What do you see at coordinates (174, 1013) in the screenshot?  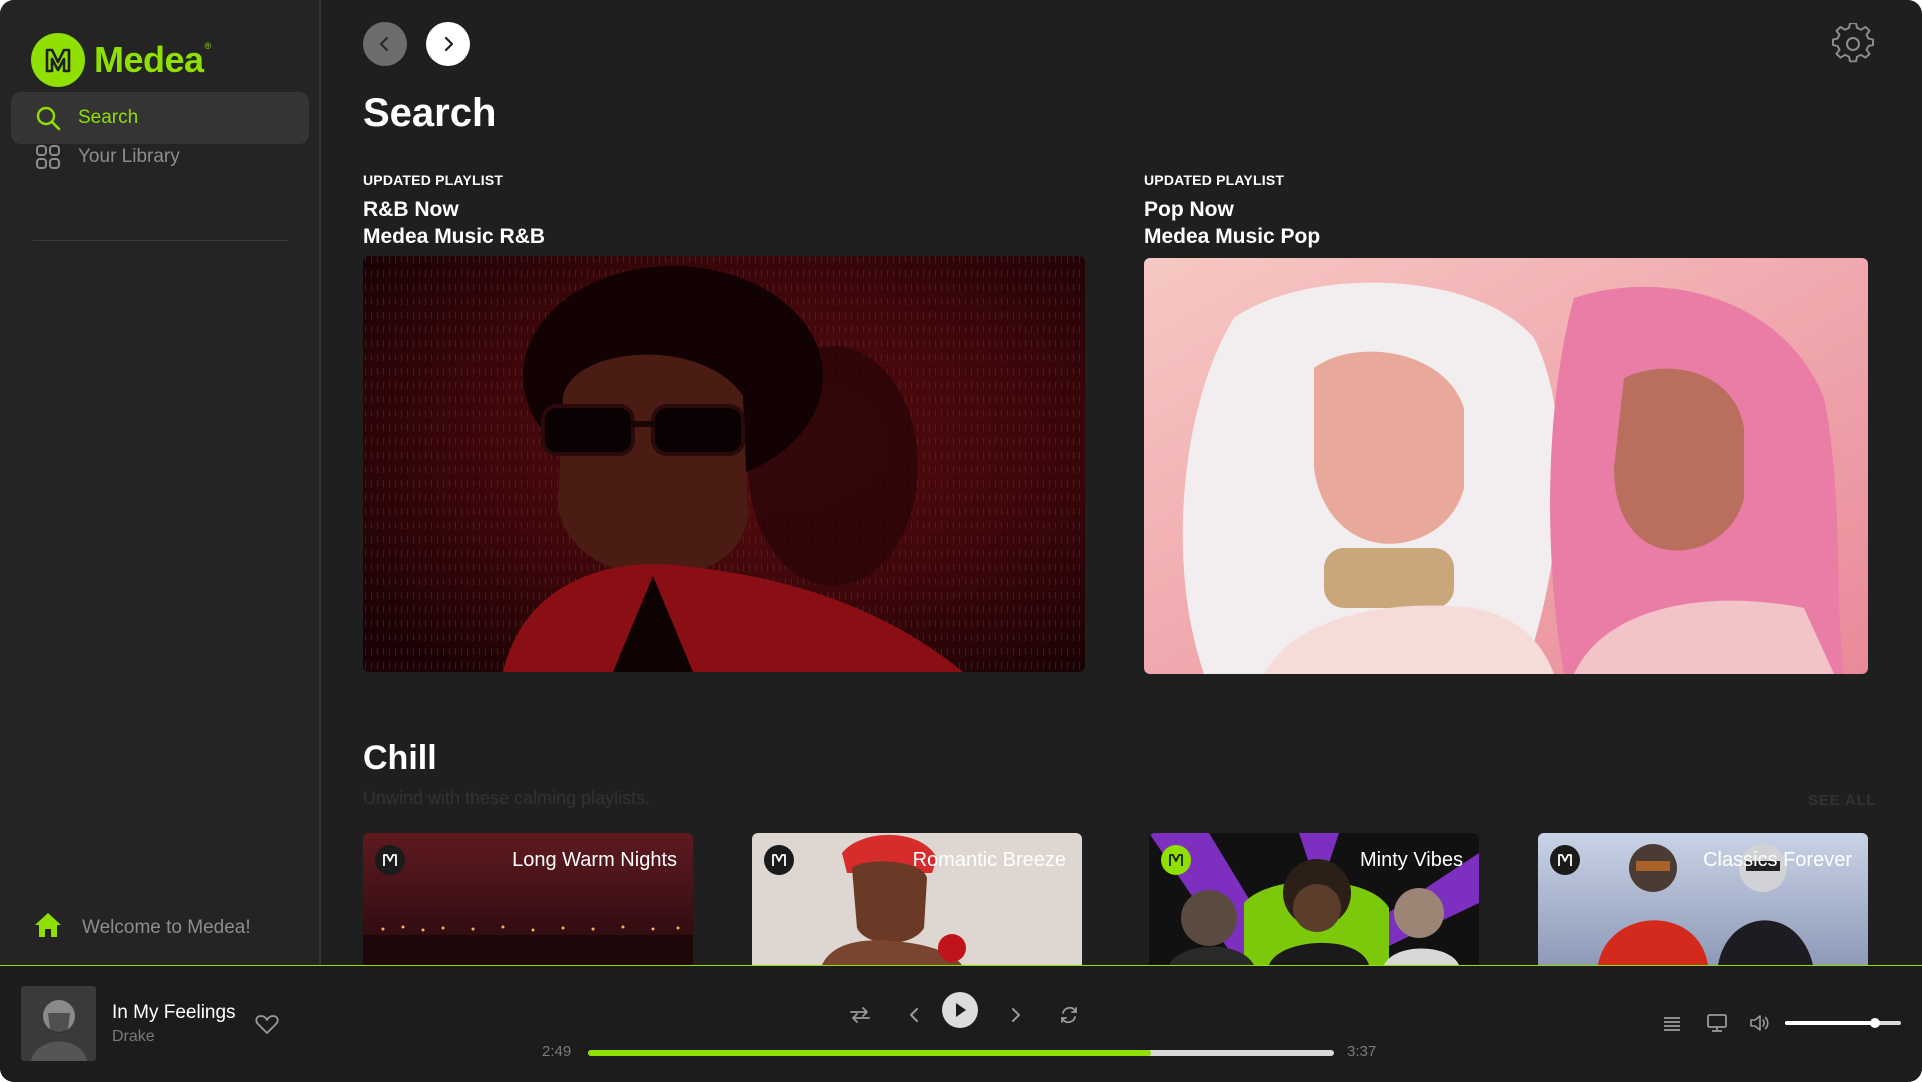 I see `track-title: In My Feelings` at bounding box center [174, 1013].